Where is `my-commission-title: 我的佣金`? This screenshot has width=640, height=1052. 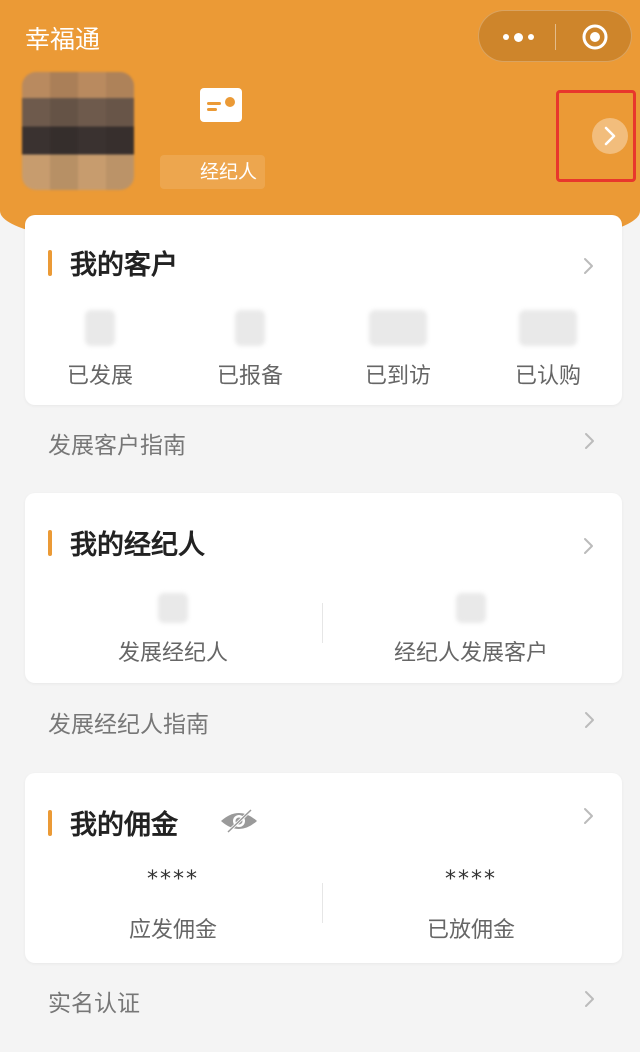
my-commission-title: 我的佣金 is located at coordinates (113, 822).